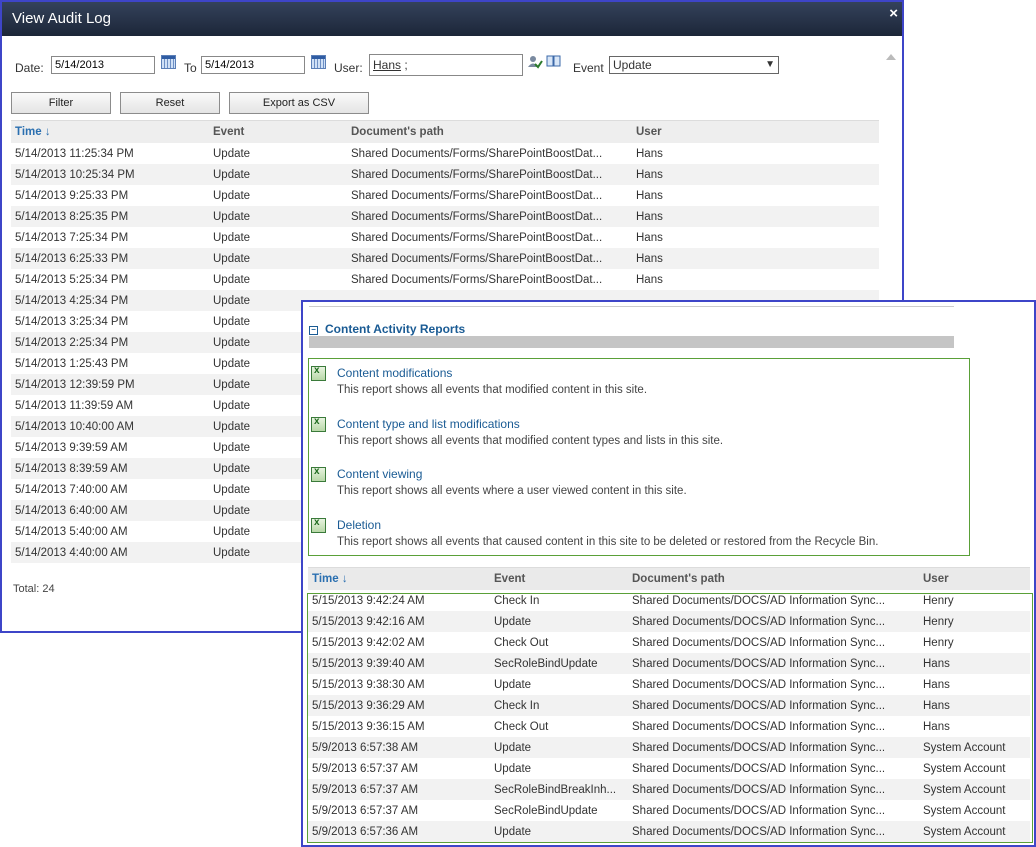 This screenshot has width=1036, height=847. What do you see at coordinates (368, 600) in the screenshot?
I see `time-cell: 5/15/2013 9:42:24 AM` at bounding box center [368, 600].